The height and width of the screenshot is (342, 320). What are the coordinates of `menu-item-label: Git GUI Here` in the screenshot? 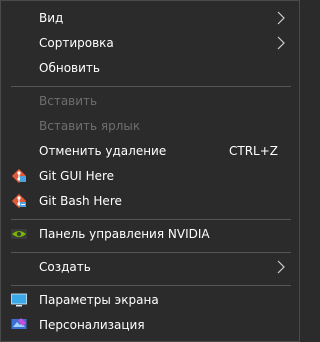 It's located at (77, 175).